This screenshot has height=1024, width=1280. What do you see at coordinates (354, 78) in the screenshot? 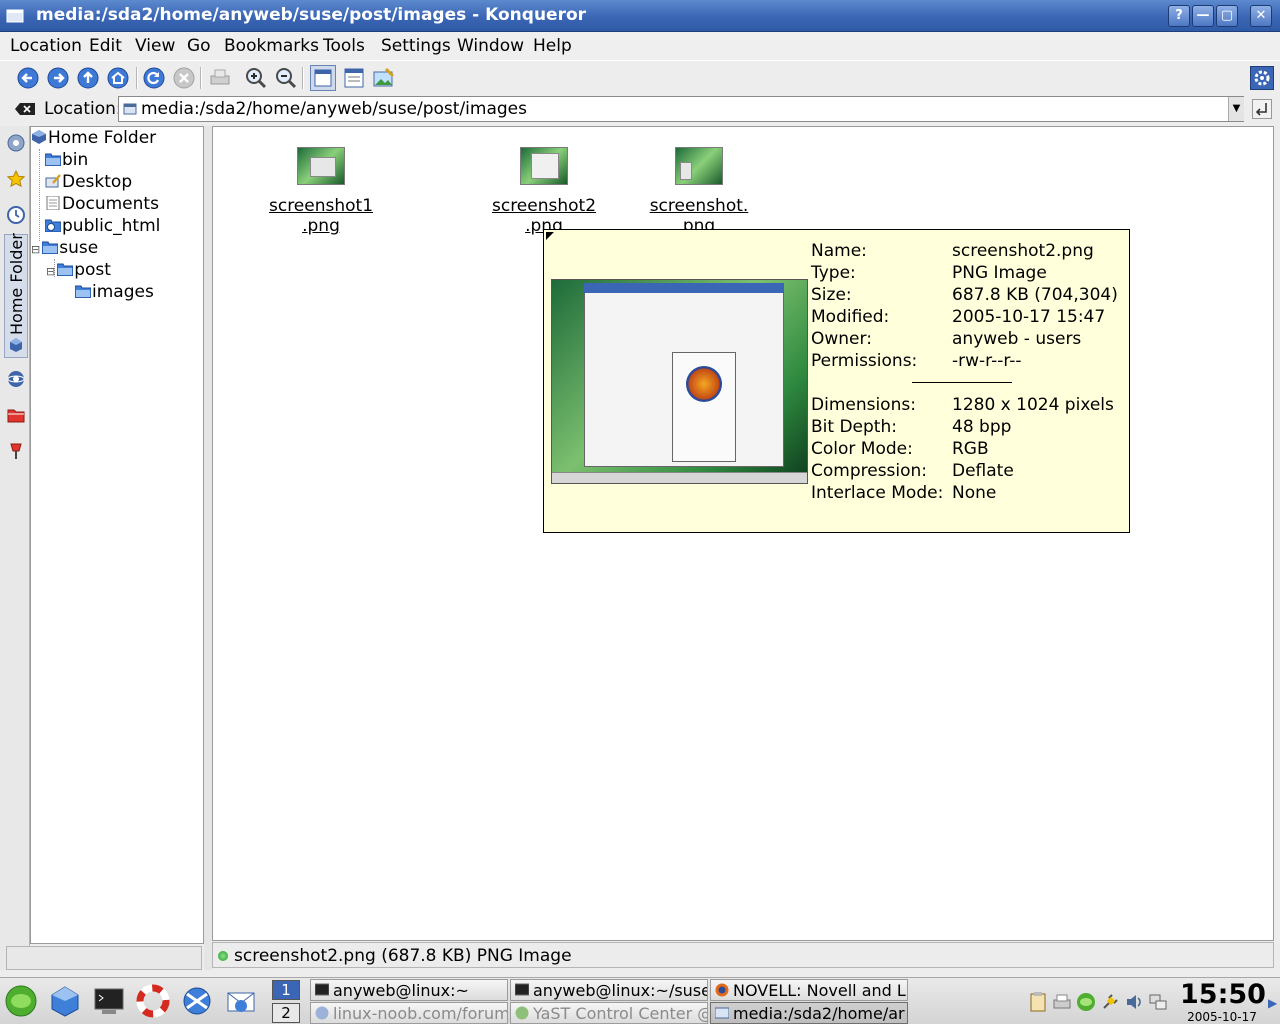
I see `detailed-view-icon` at bounding box center [354, 78].